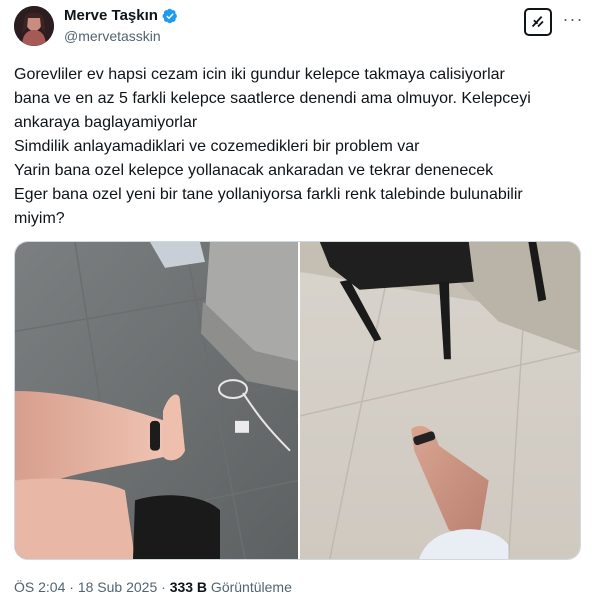  I want to click on author-names: Merve Taşkın @mervetasskin, so click(121, 26).